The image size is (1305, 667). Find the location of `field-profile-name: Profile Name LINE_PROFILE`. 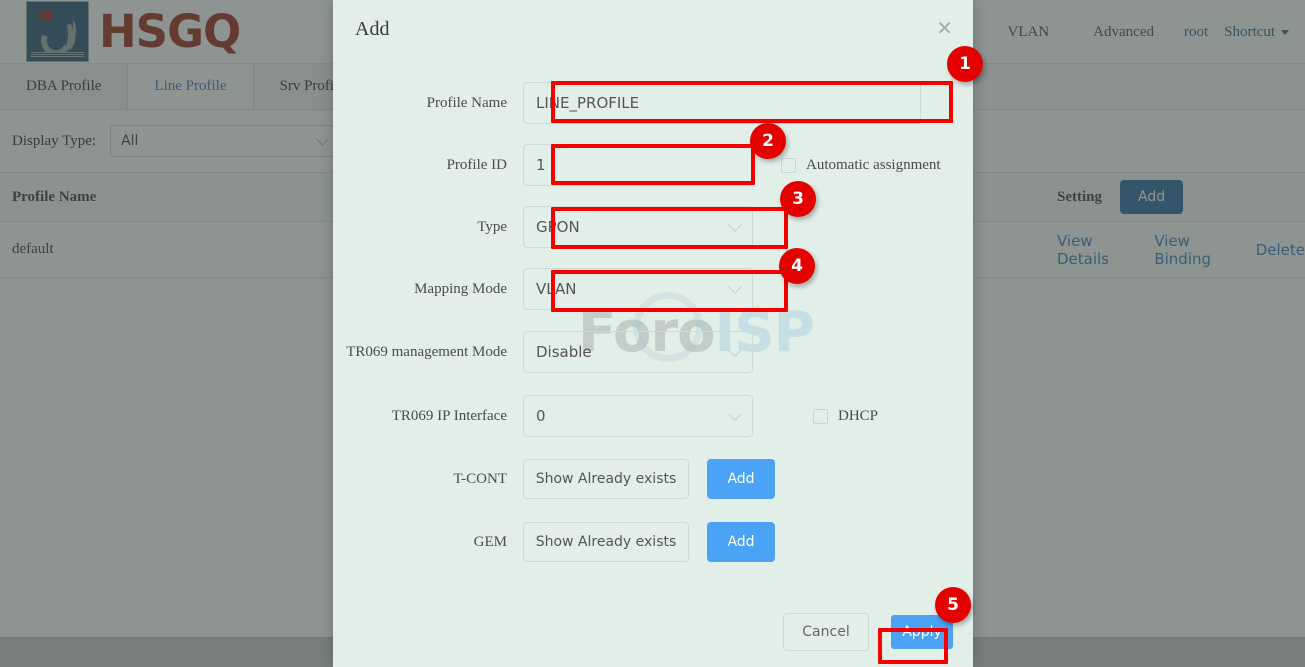

field-profile-name: Profile Name LINE_PROFILE is located at coordinates (653, 103).